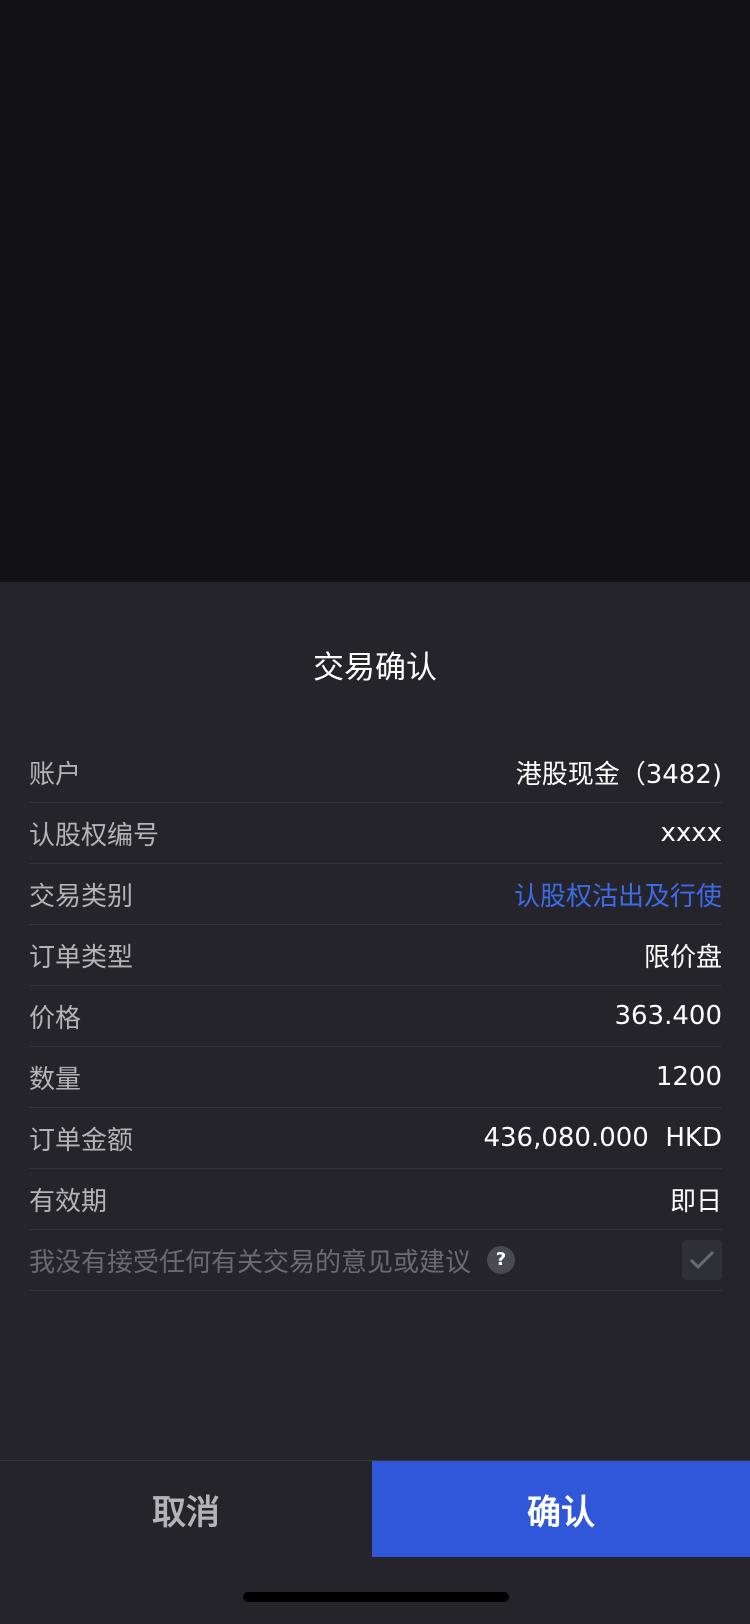 The height and width of the screenshot is (1624, 750). Describe the element at coordinates (375, 955) in the screenshot. I see `detail-row-order-type: 订单类型 限价盘` at that location.